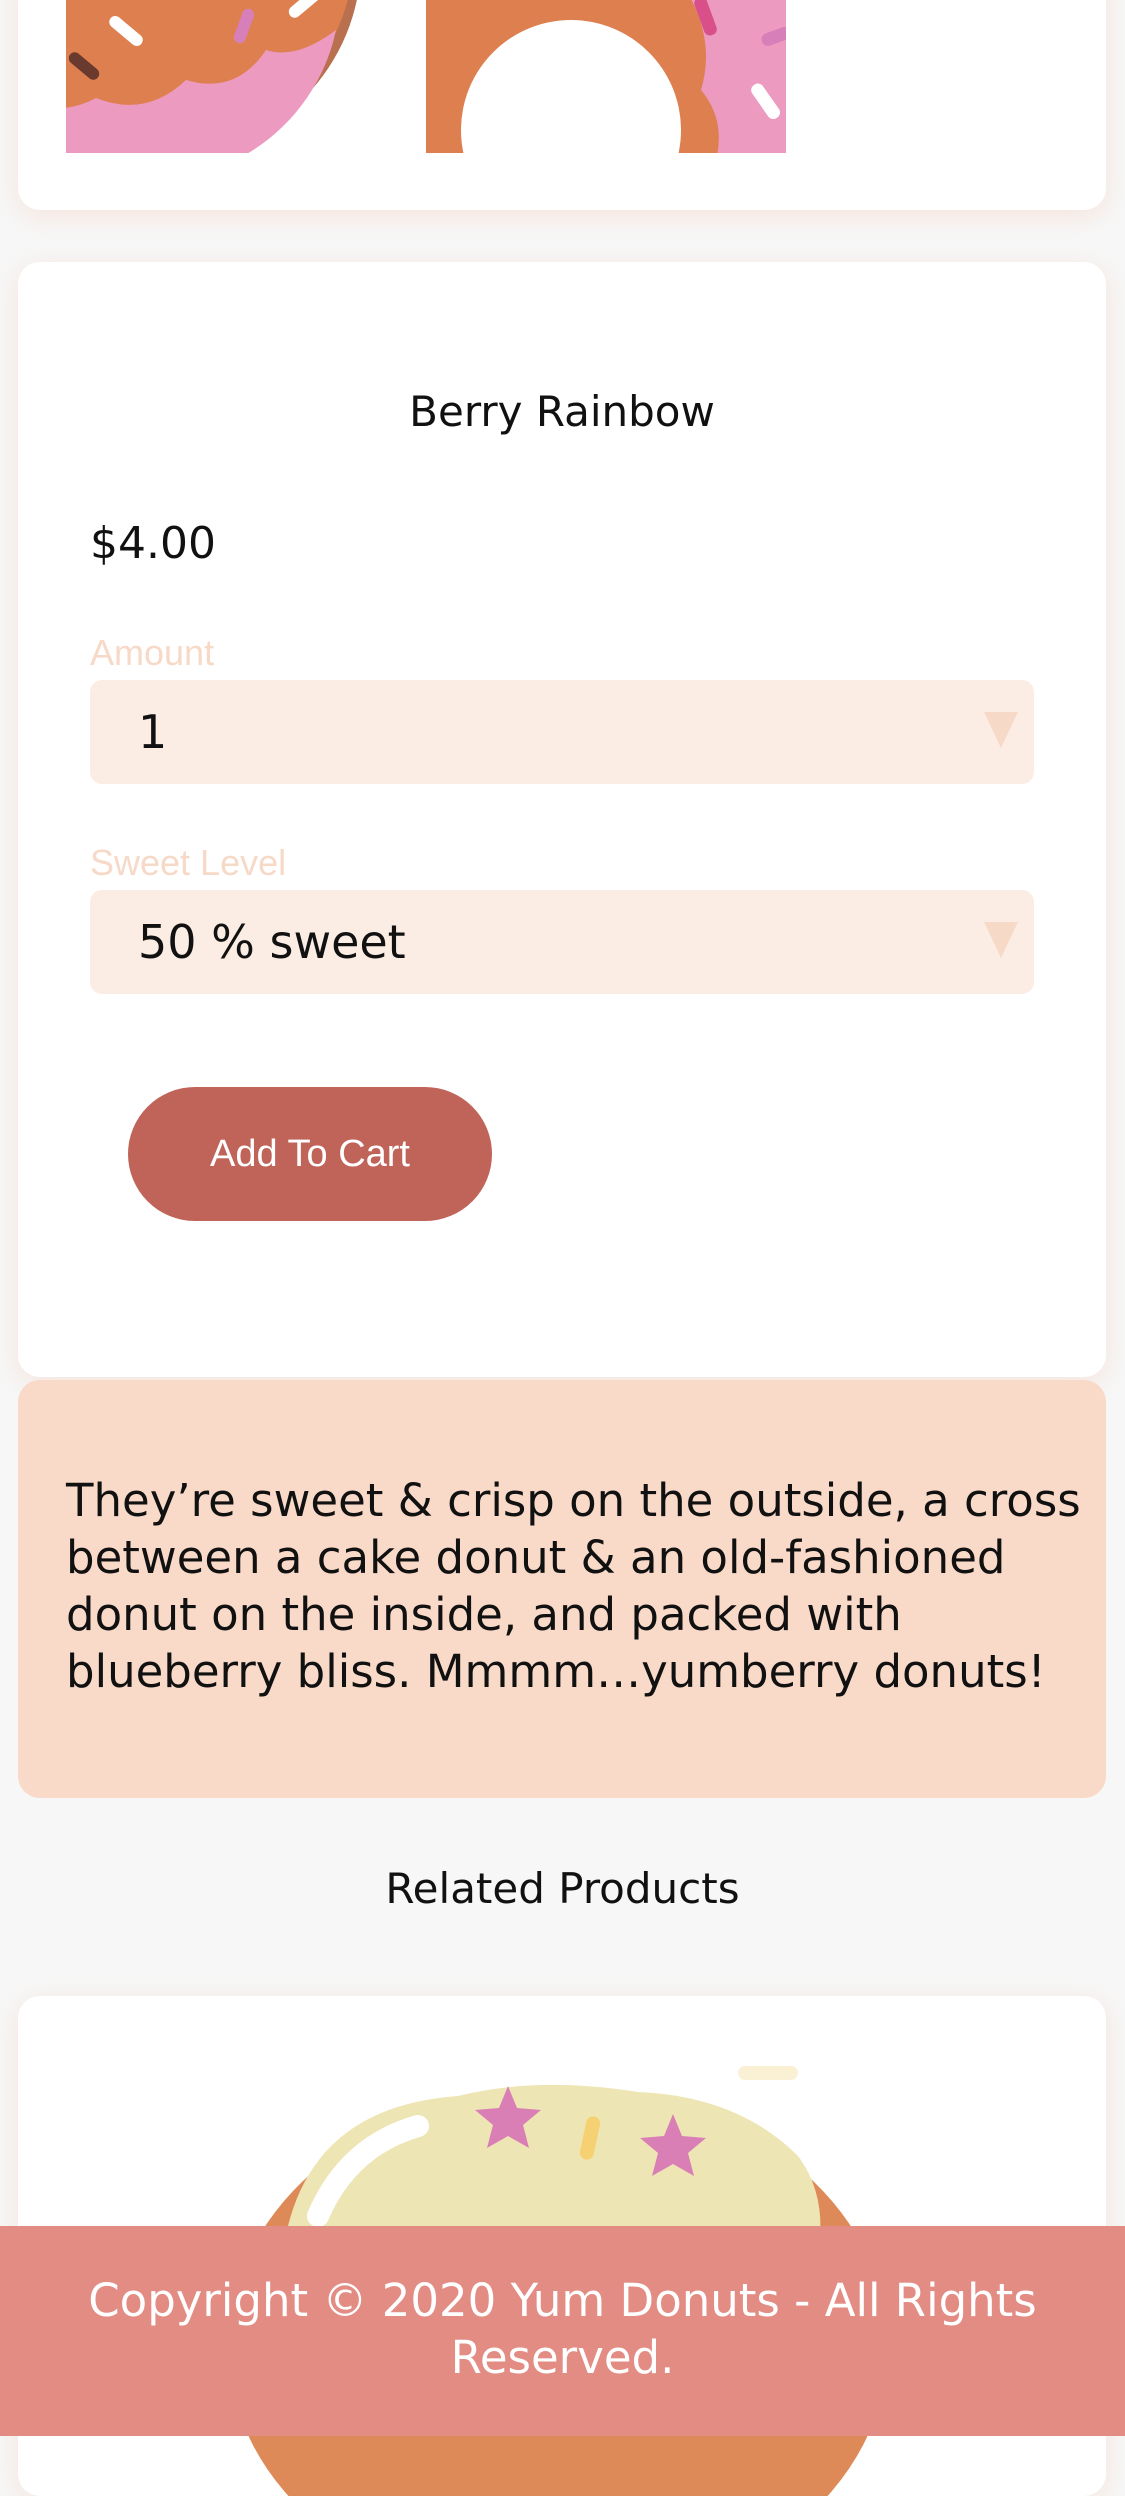 The image size is (1125, 2496). What do you see at coordinates (562, 411) in the screenshot?
I see `product-title: Berry Rainbow` at bounding box center [562, 411].